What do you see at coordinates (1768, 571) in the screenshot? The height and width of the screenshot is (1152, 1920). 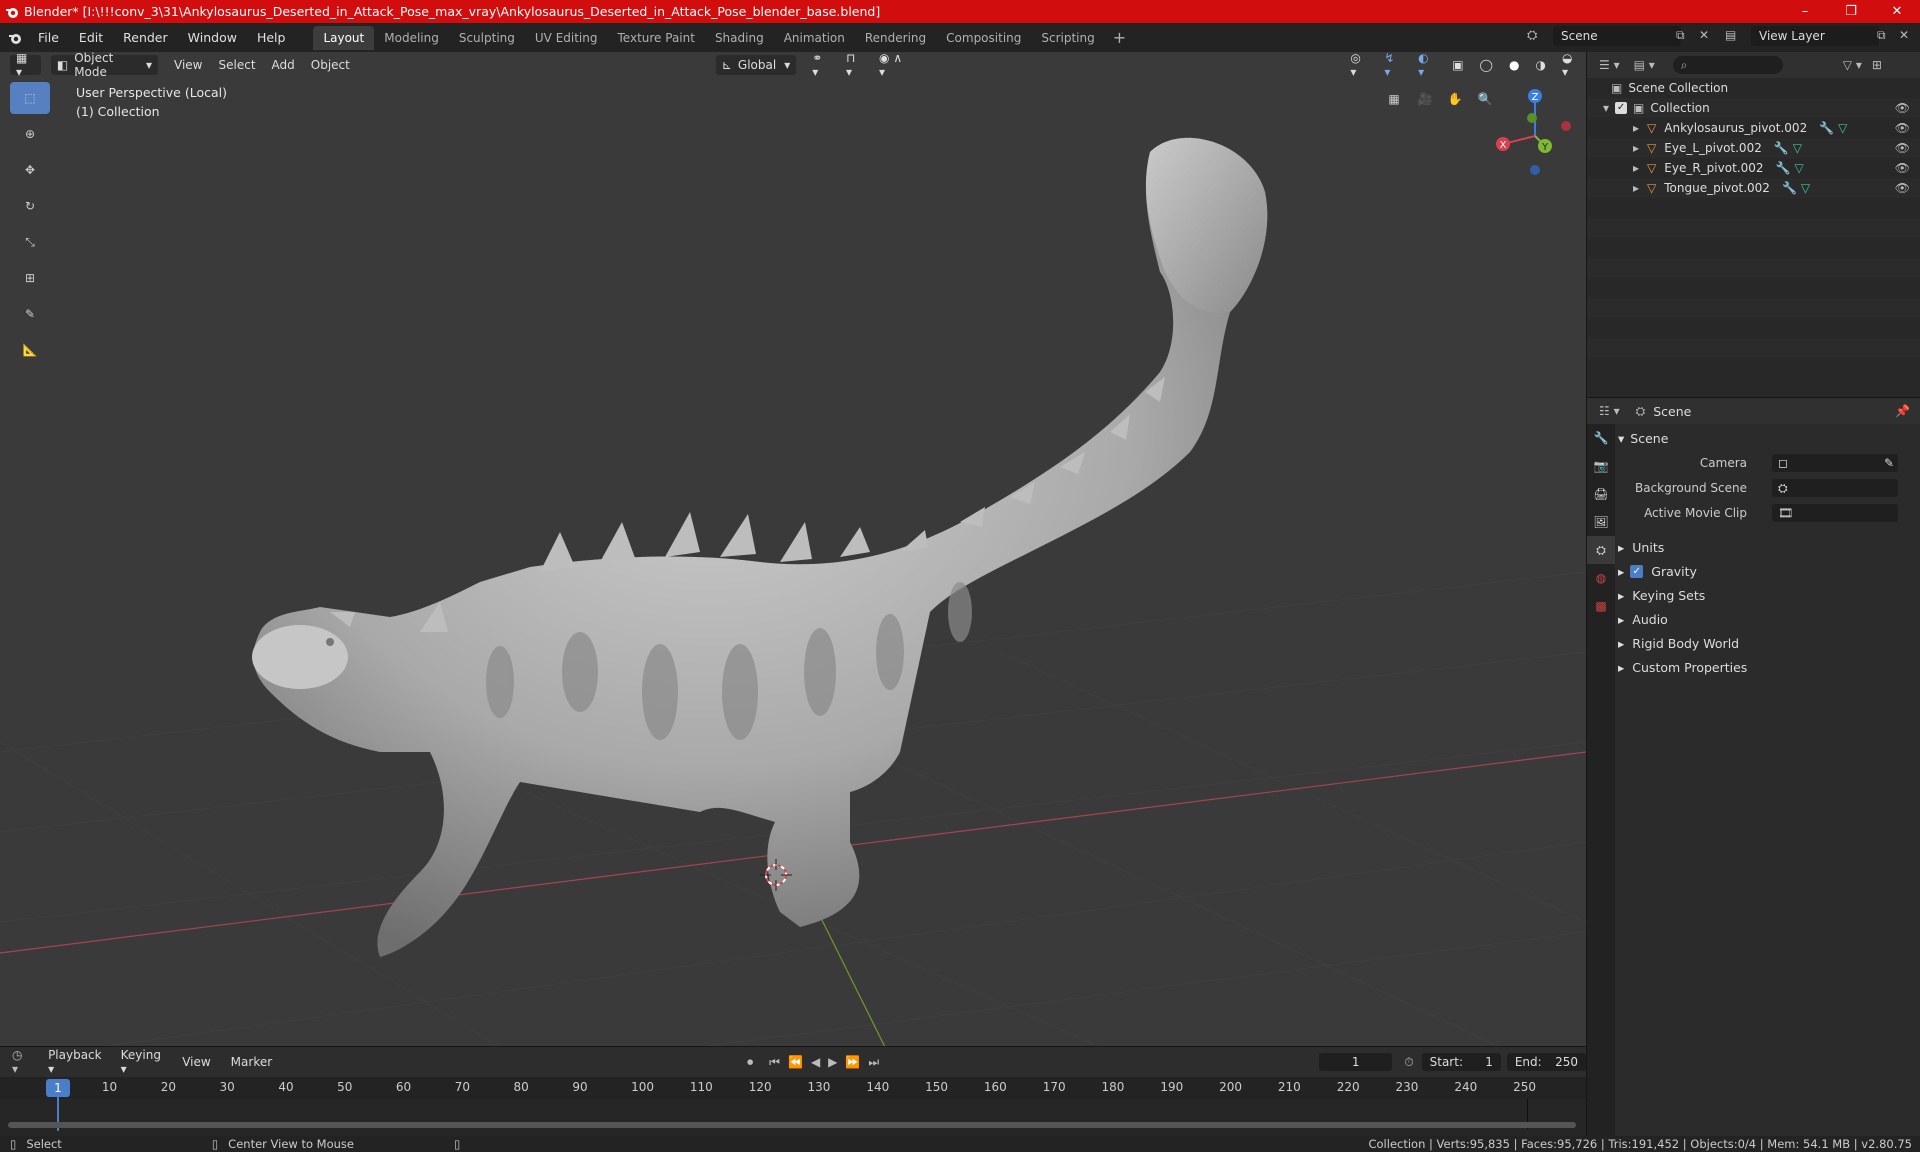 I see `gravity-section: ▸ ✓ Gravity` at bounding box center [1768, 571].